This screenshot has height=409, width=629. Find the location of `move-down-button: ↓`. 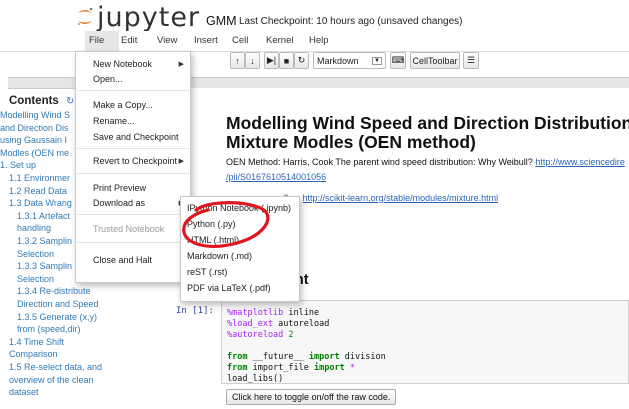

move-down-button: ↓ is located at coordinates (252, 60).